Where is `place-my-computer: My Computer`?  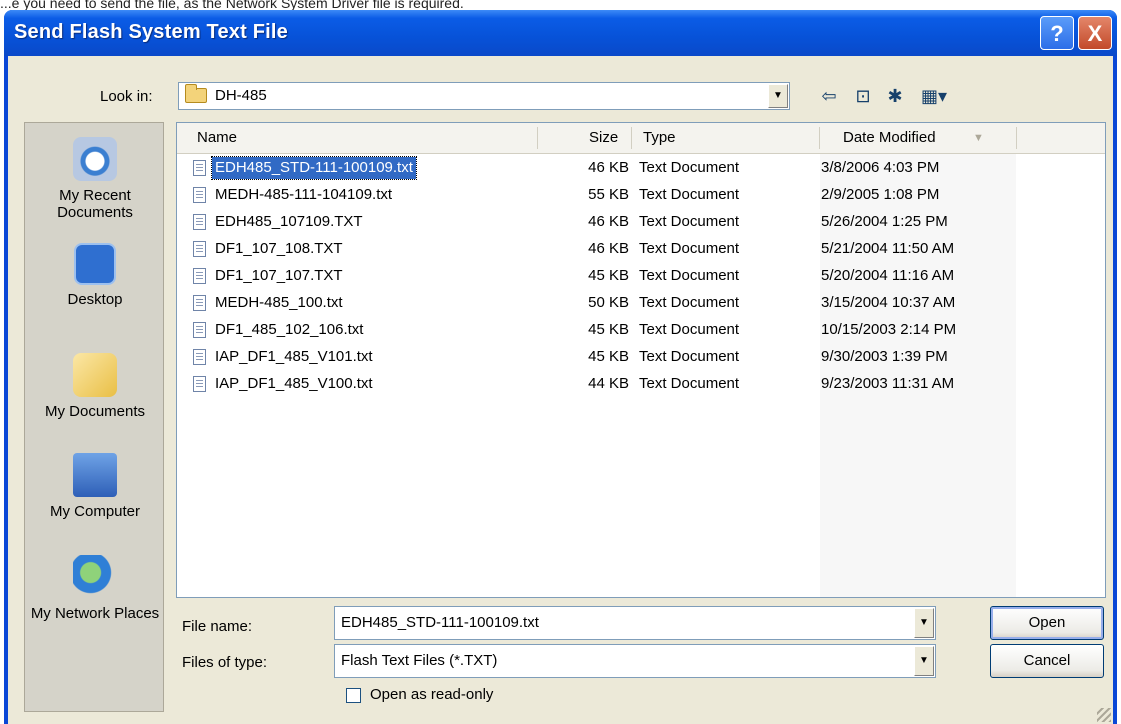
place-my-computer: My Computer is located at coordinates (95, 486).